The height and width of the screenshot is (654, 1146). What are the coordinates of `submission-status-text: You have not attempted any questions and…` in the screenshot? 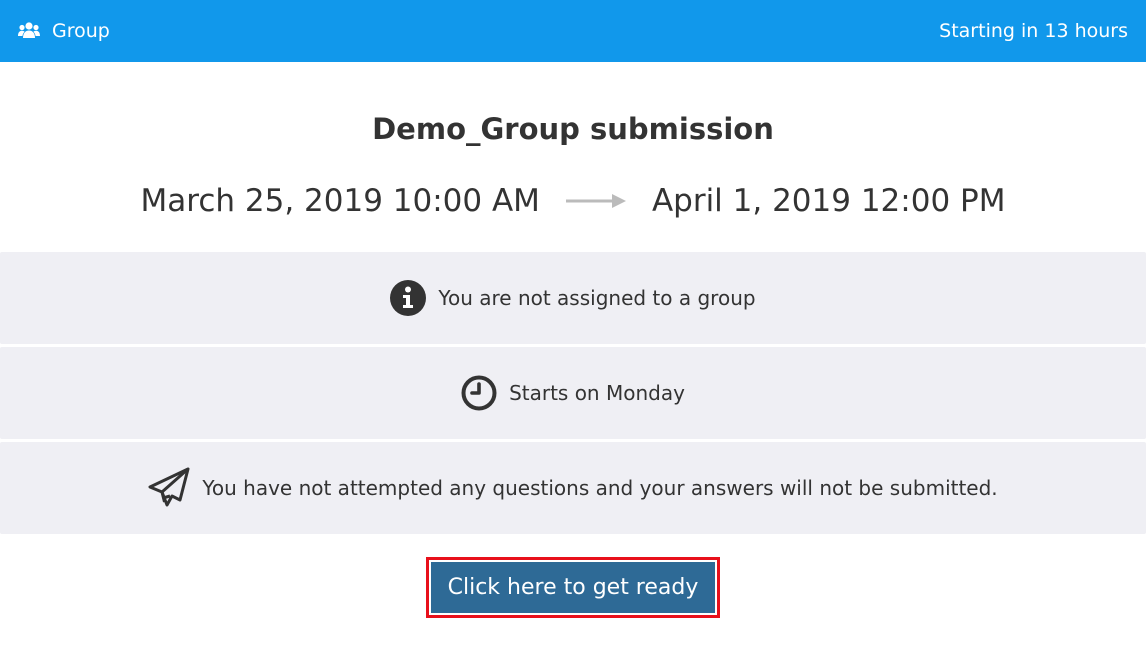 It's located at (600, 488).